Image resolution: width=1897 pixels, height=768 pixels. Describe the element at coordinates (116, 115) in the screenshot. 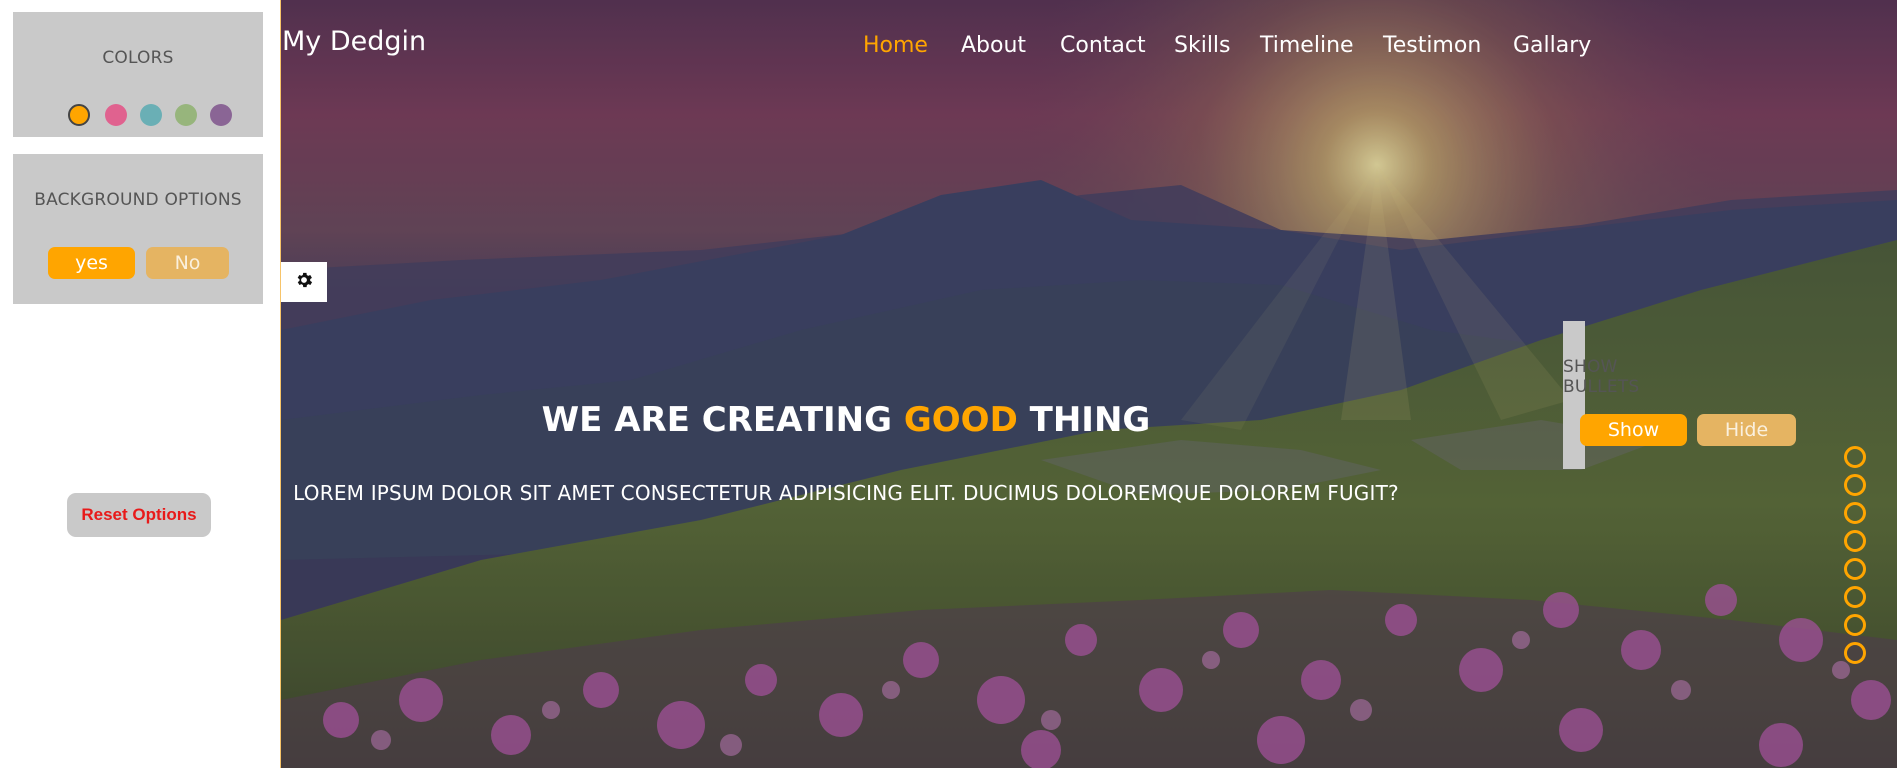

I see `color-swatch-pink` at that location.